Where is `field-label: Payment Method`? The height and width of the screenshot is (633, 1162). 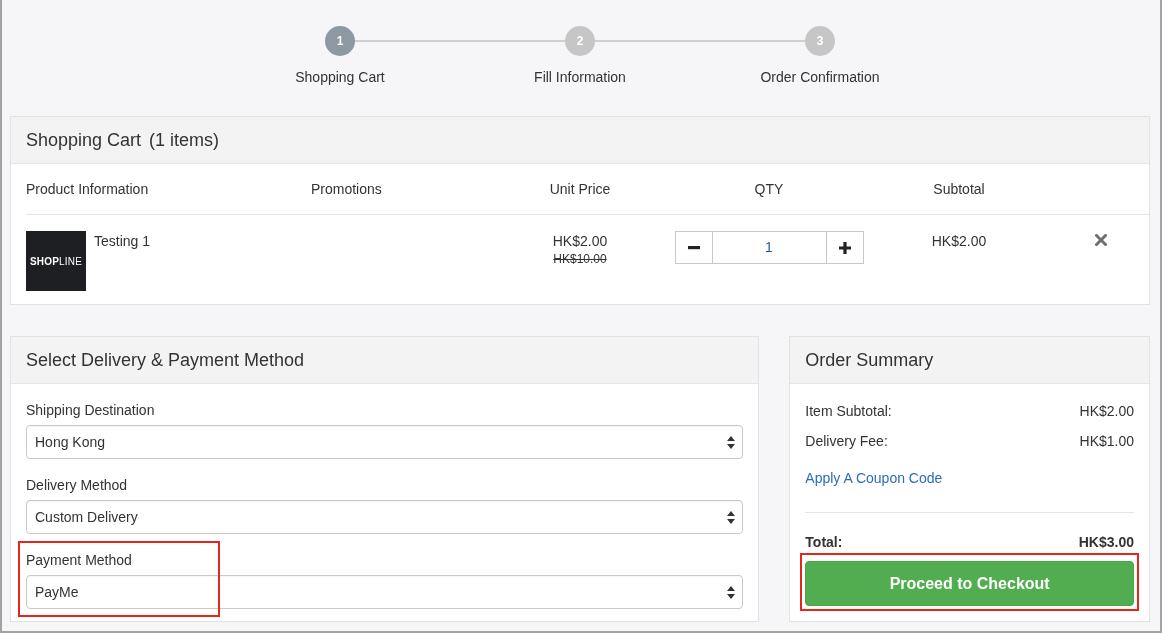 field-label: Payment Method is located at coordinates (79, 560).